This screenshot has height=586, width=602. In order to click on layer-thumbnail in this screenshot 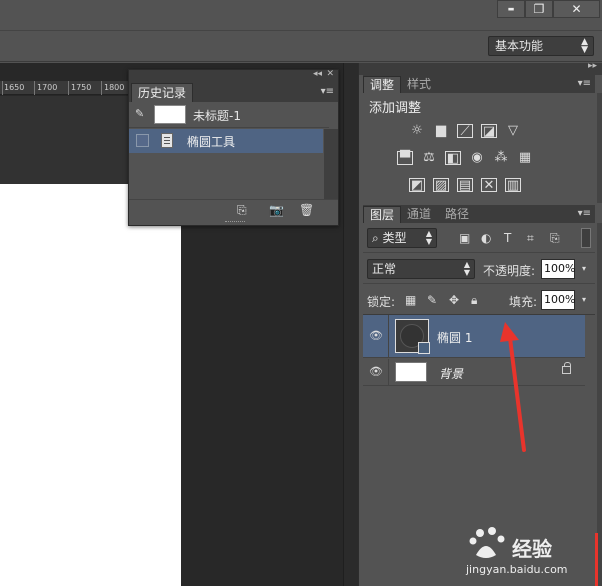, I will do `click(411, 372)`.